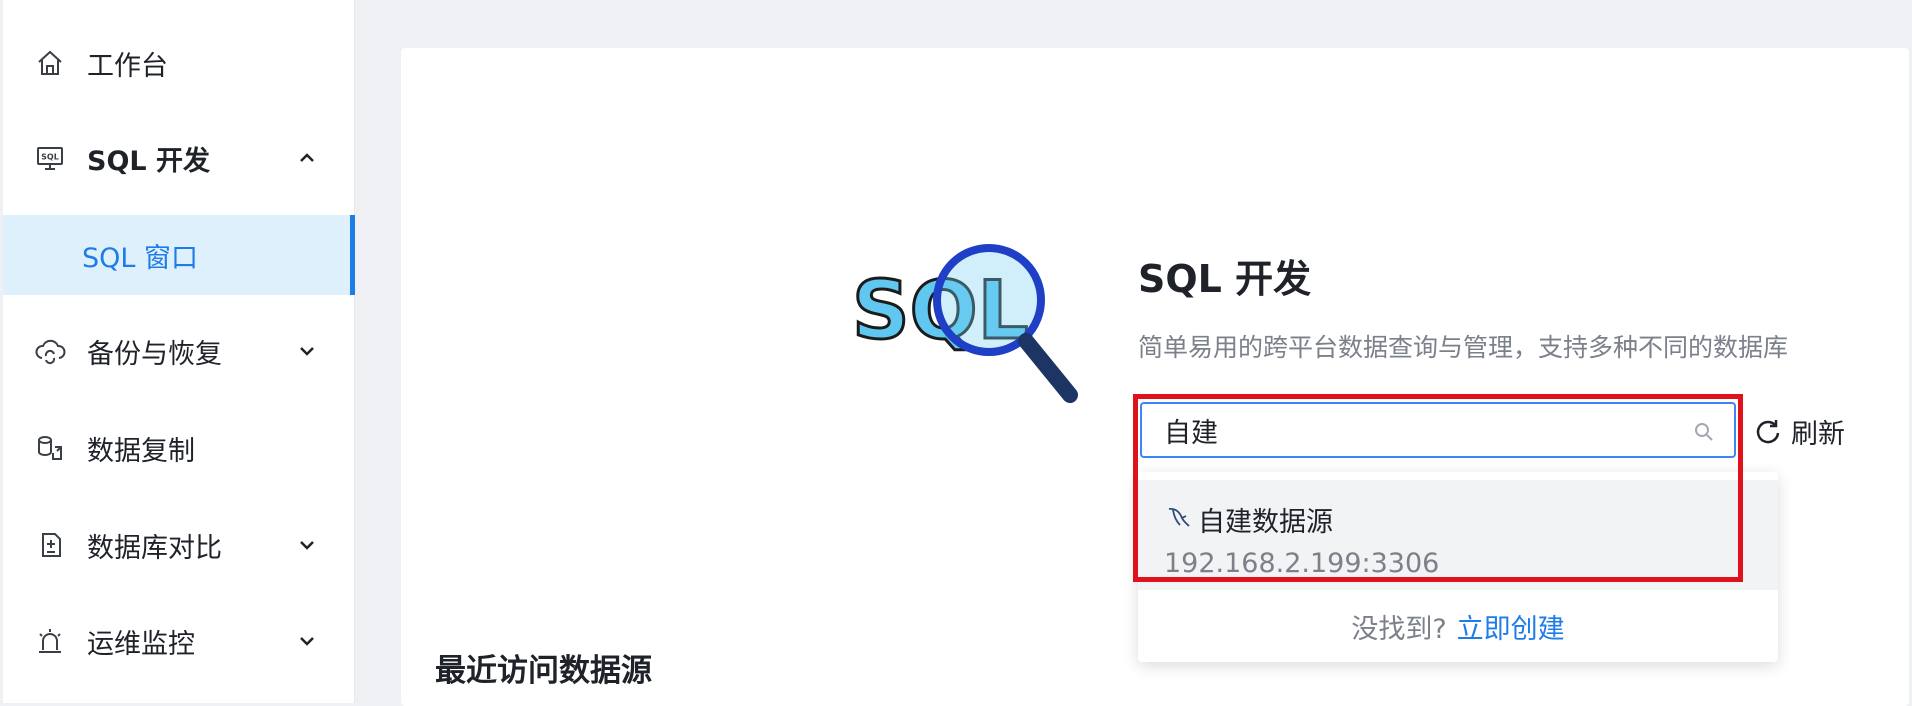 This screenshot has height=706, width=1912. What do you see at coordinates (1768, 431) in the screenshot?
I see `refresh-icon` at bounding box center [1768, 431].